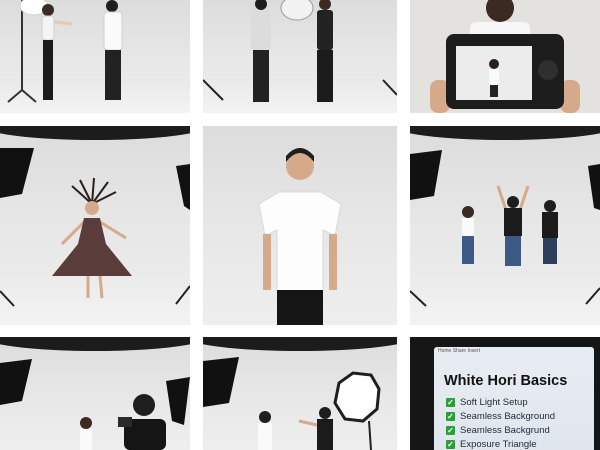 The image size is (600, 450). I want to click on checklist-item-label: Soft Light Setup, so click(494, 402).